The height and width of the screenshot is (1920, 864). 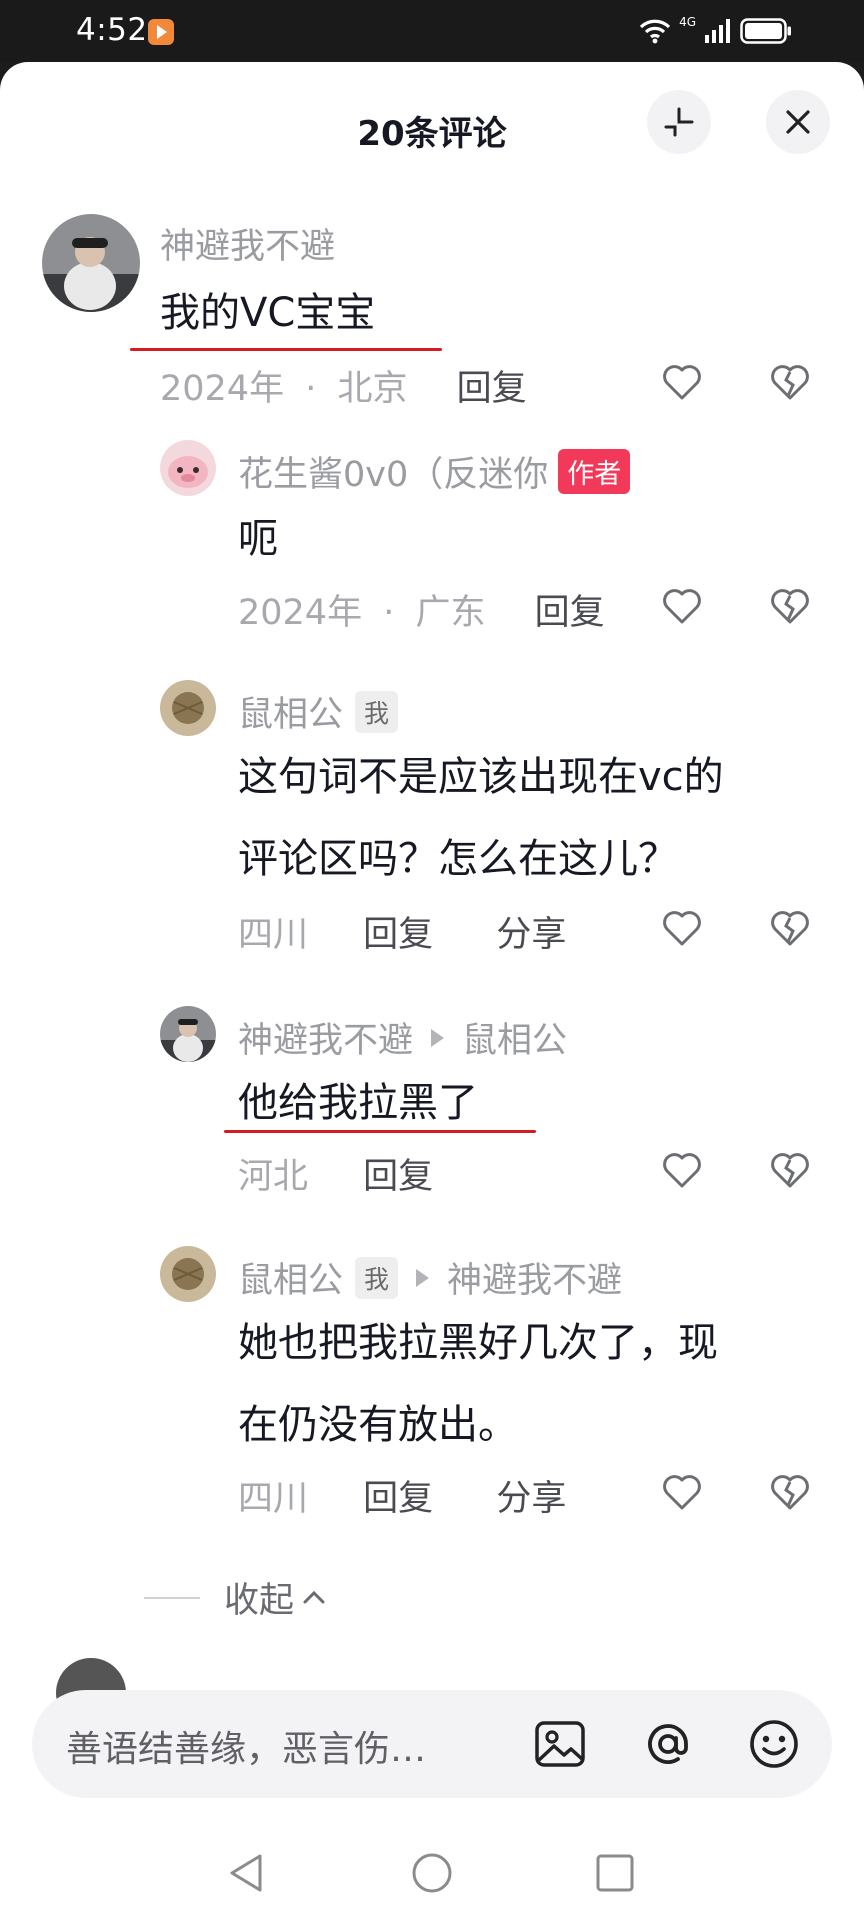 What do you see at coordinates (161, 32) in the screenshot?
I see `app-notification-icon` at bounding box center [161, 32].